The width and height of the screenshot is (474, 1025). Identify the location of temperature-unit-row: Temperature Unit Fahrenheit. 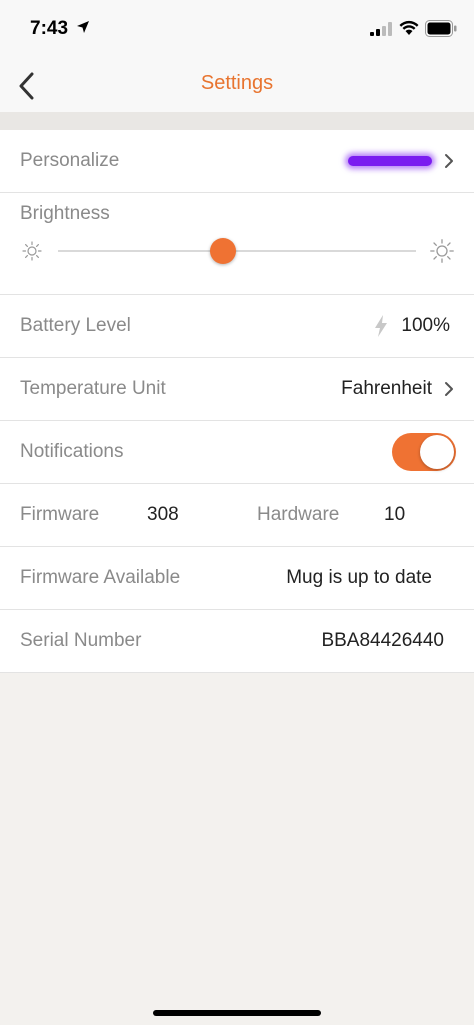
(237, 389).